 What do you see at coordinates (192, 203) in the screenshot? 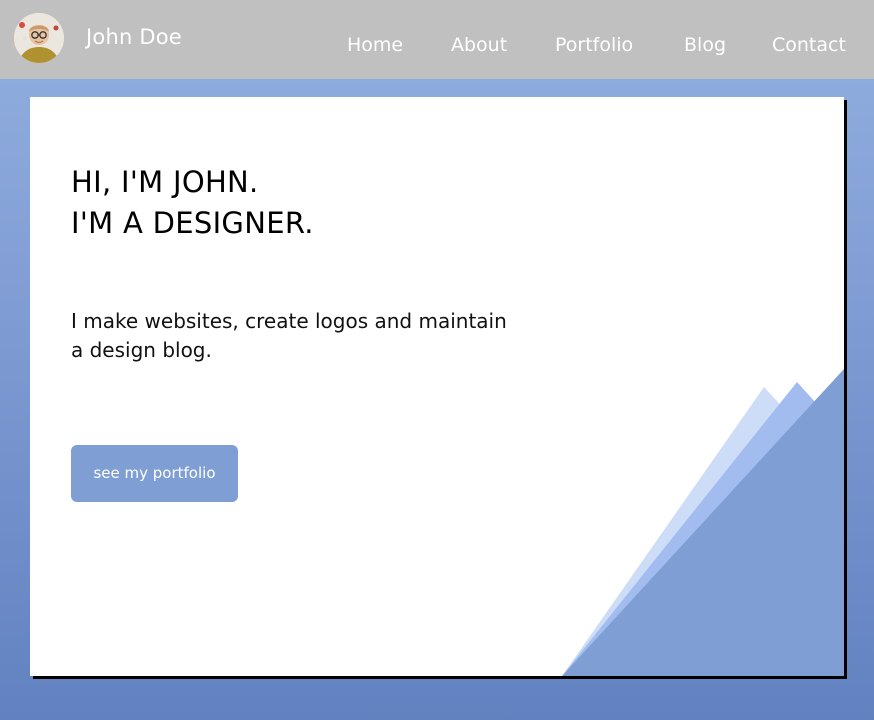
I see `hero-headline: HI, I'M JOHN. I'M A DESIGNER.` at bounding box center [192, 203].